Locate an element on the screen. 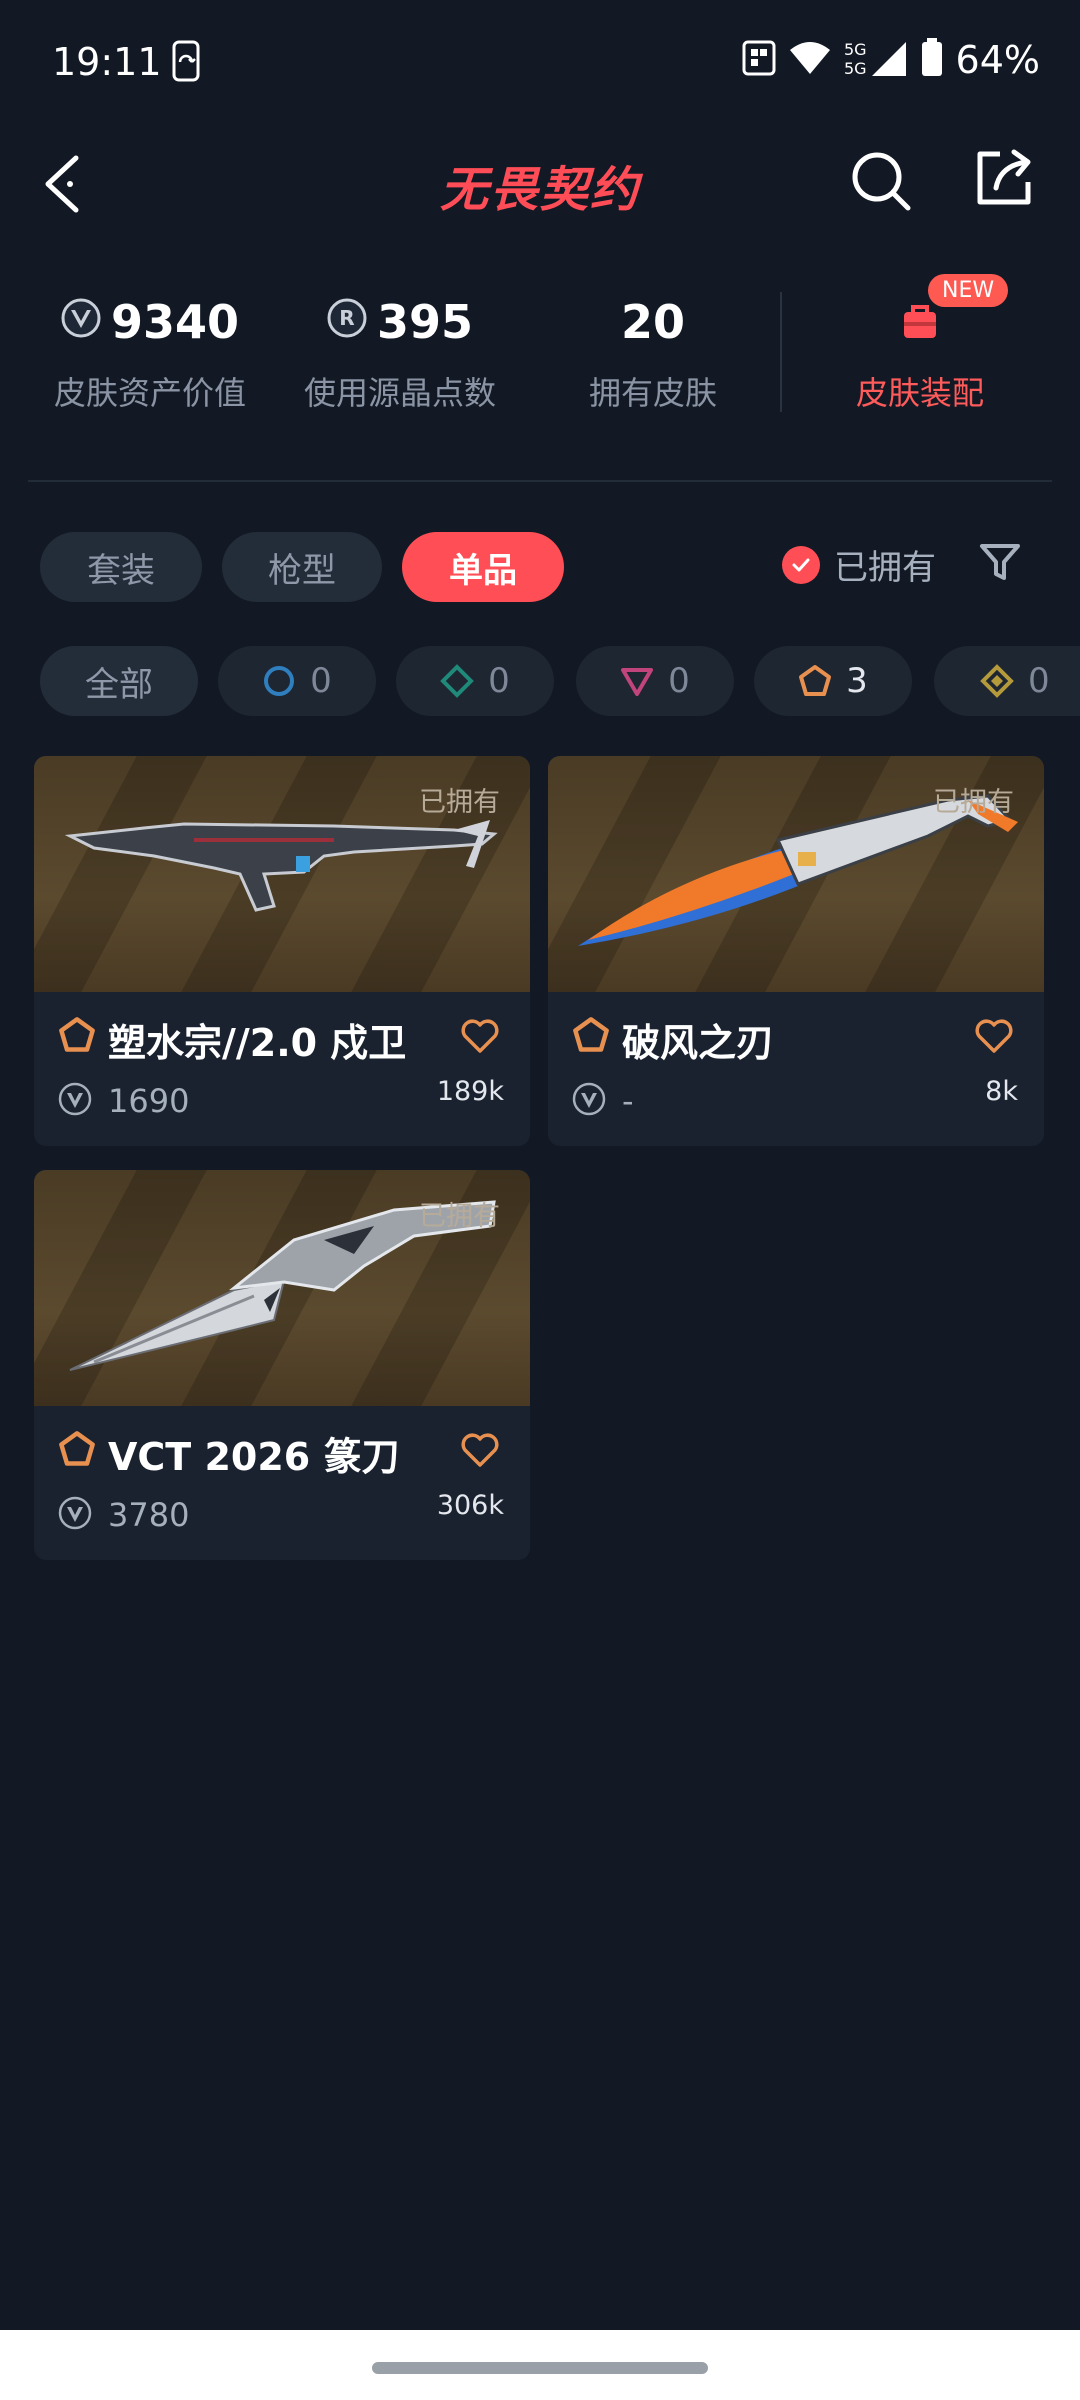 The height and width of the screenshot is (2400, 1080). share-icon is located at coordinates (1004, 177).